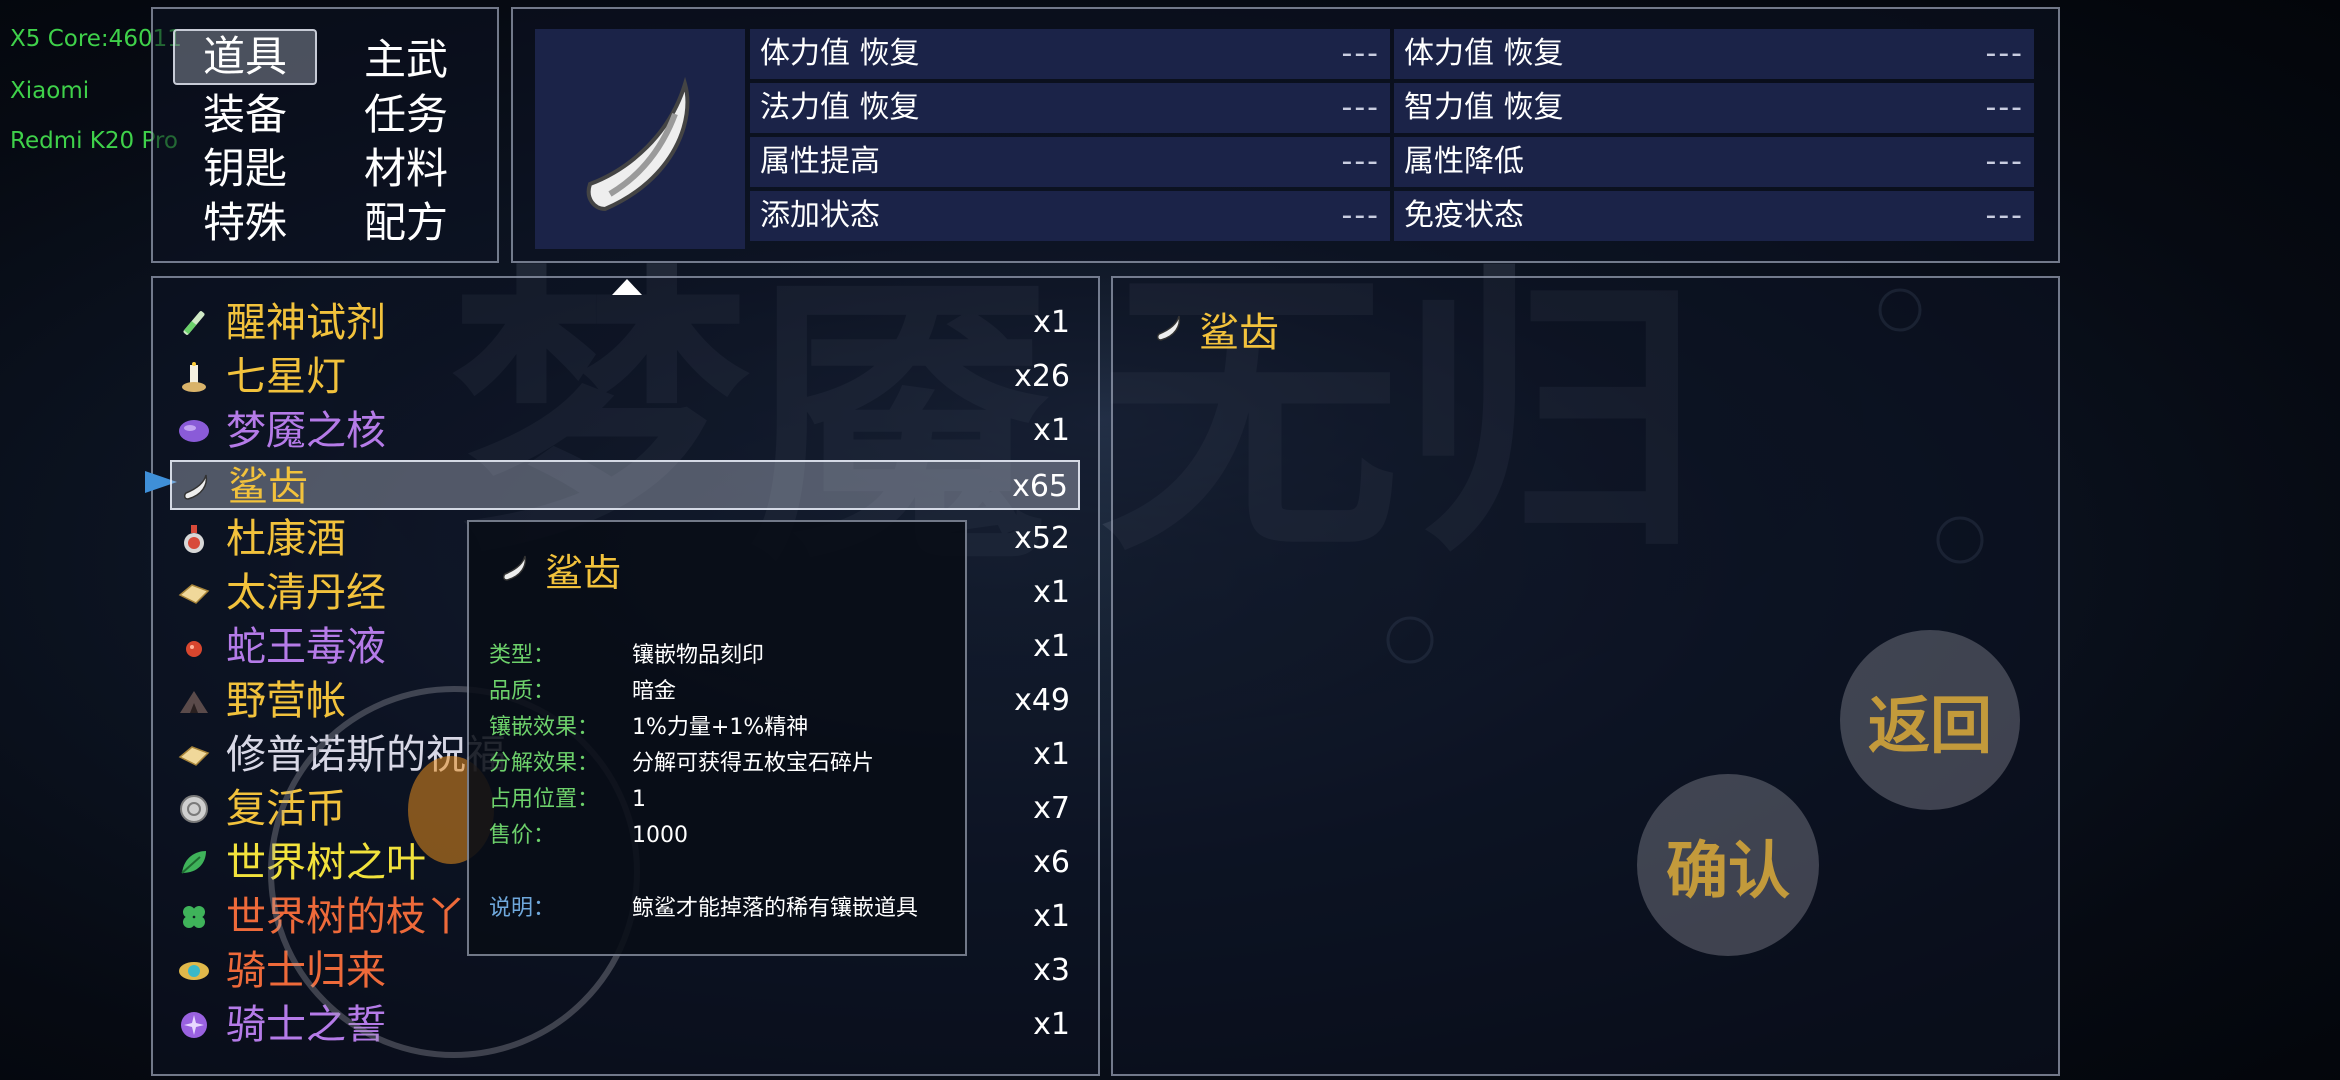 This screenshot has width=2340, height=1080. Describe the element at coordinates (245, 115) in the screenshot. I see `category-tab-equipment: 装备` at that location.